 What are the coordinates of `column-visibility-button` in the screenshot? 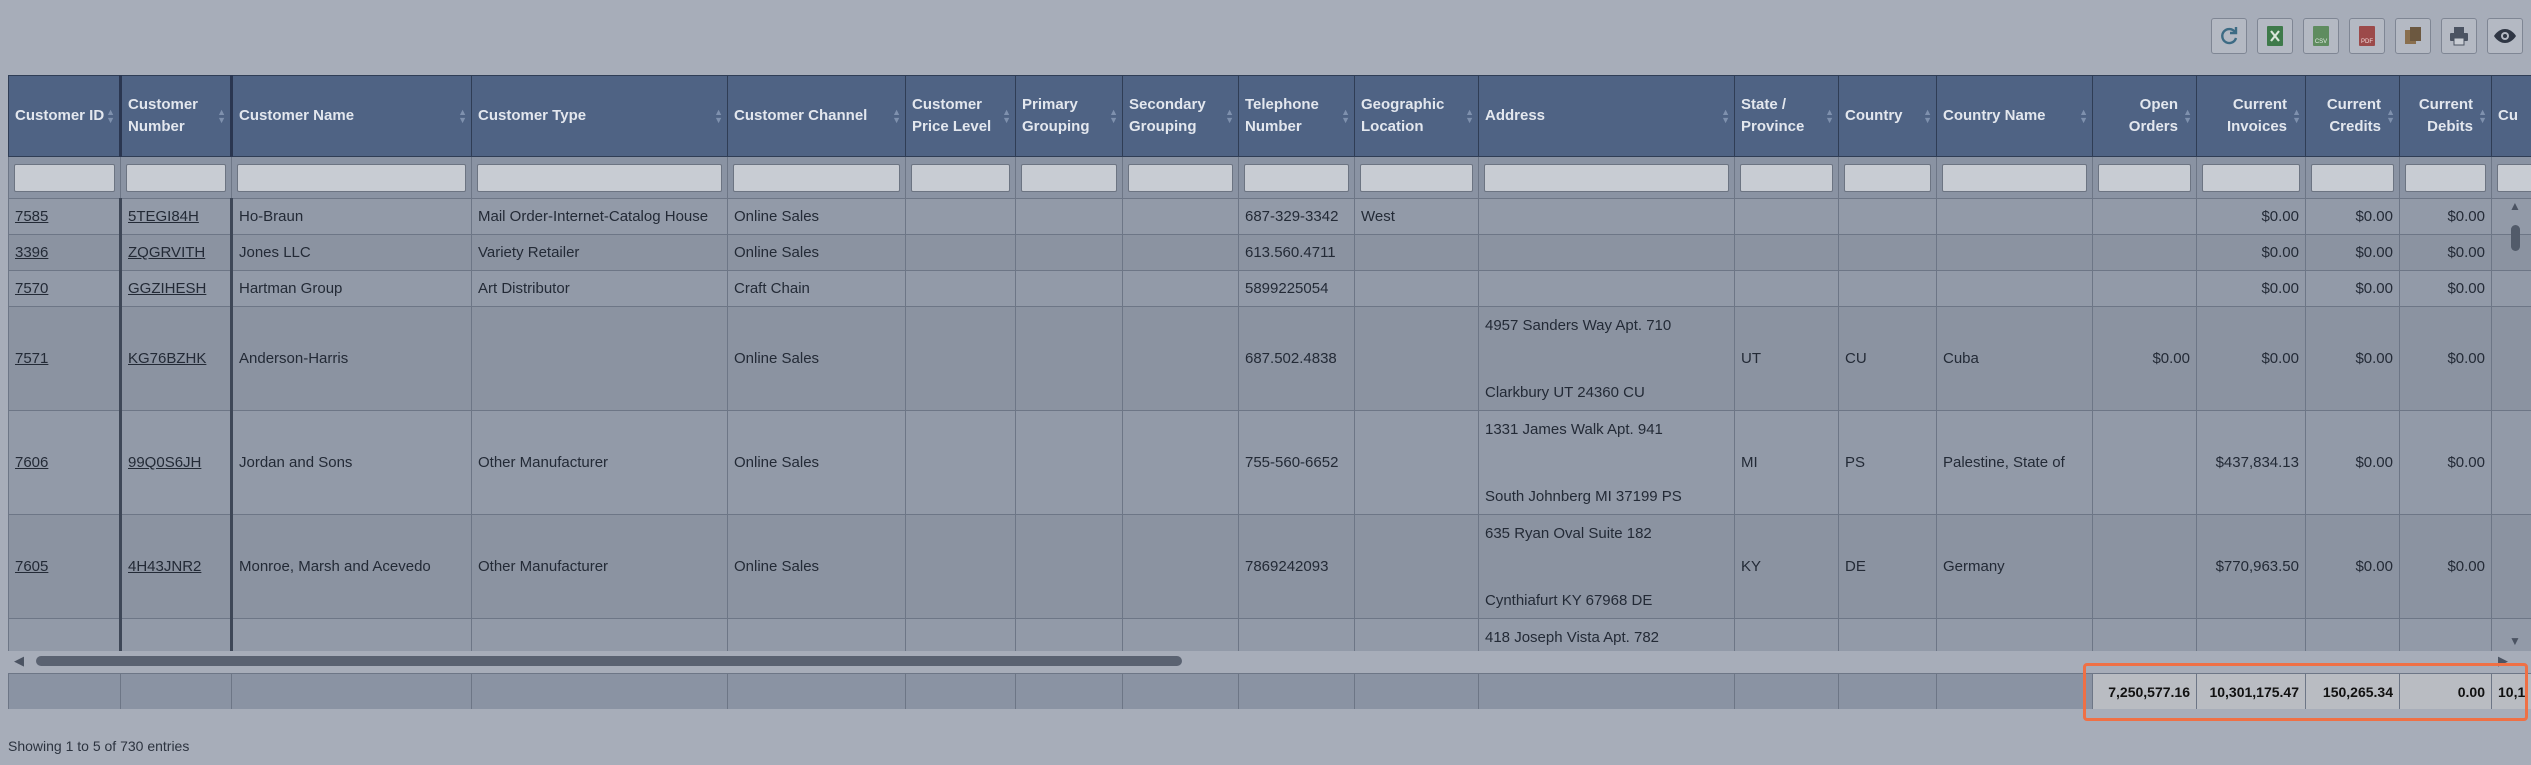 It's located at (2505, 36).